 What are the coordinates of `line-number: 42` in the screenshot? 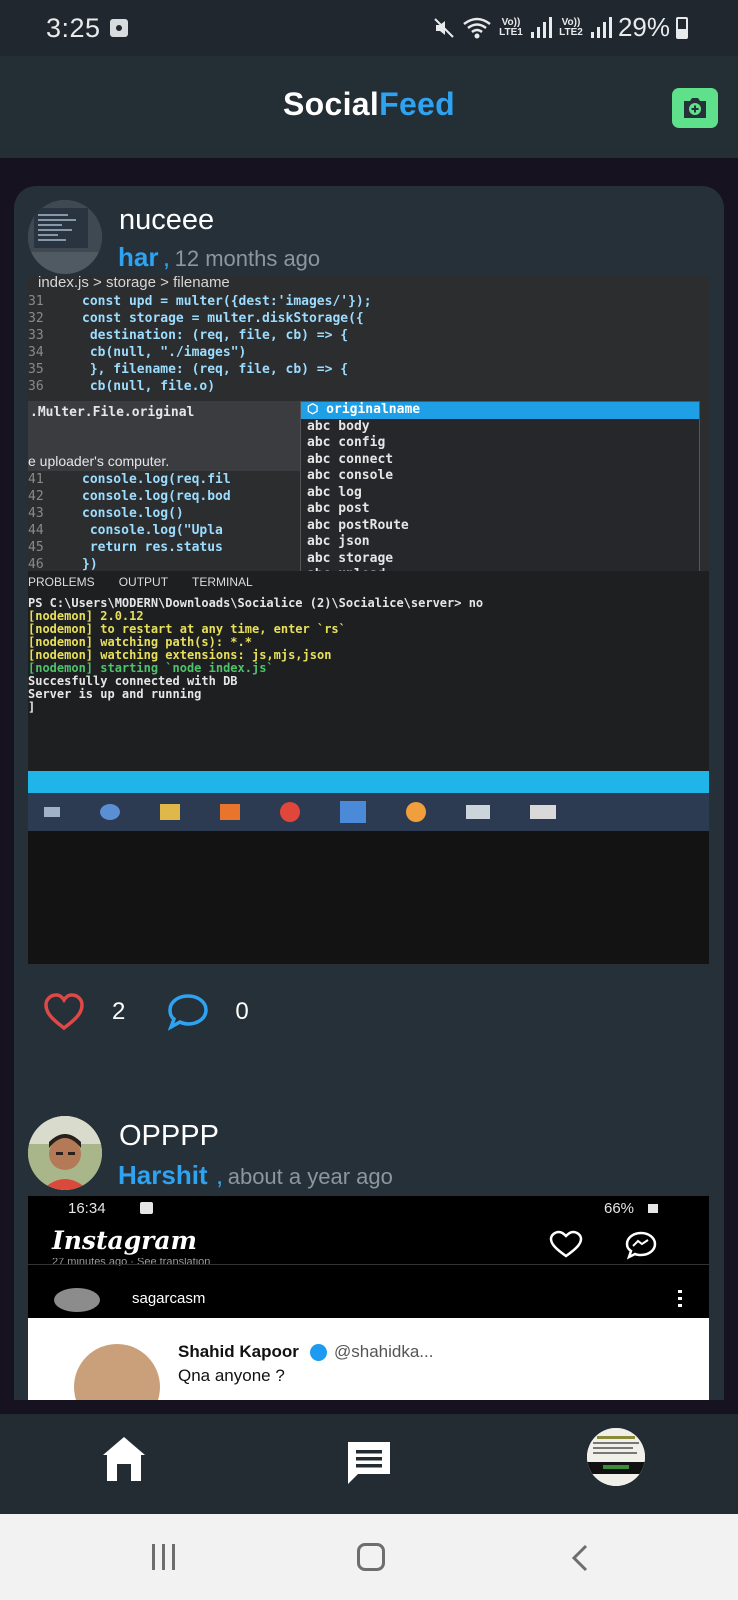 It's located at (36, 496).